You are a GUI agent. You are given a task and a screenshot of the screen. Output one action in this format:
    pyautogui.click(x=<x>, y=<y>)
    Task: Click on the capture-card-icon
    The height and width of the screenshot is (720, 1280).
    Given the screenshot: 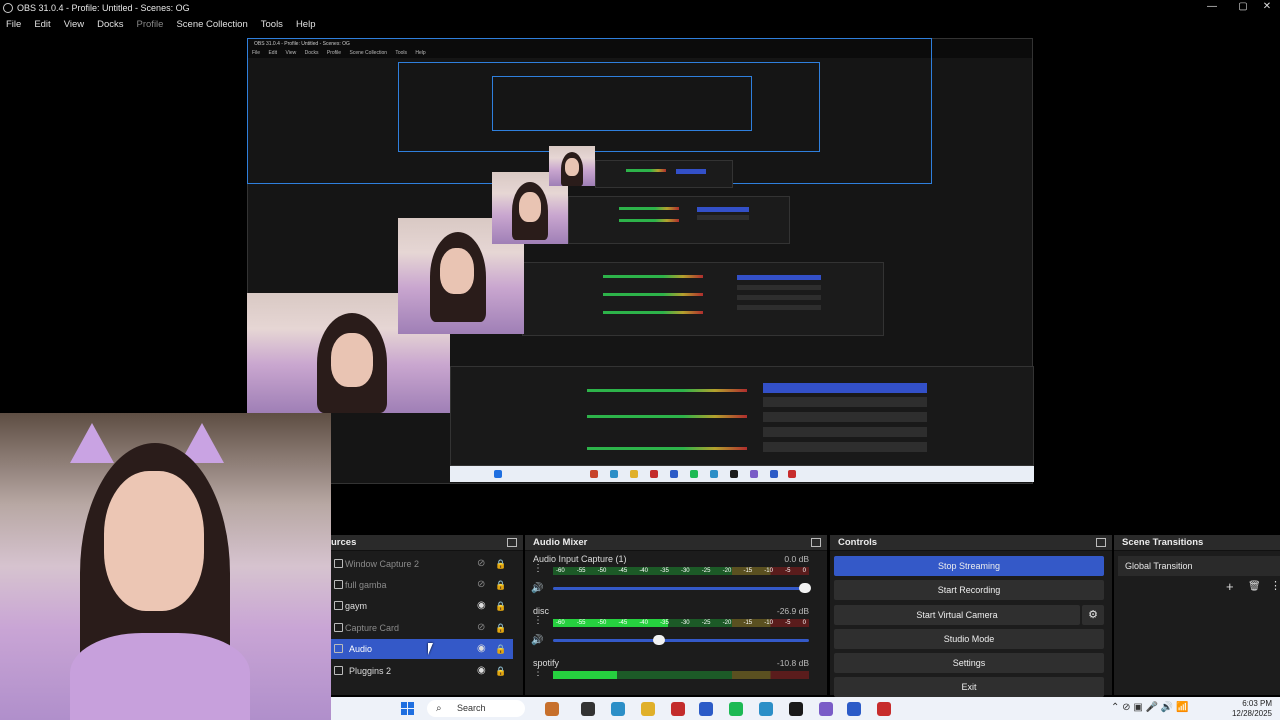 What is the action you would take?
    pyautogui.click(x=338, y=627)
    